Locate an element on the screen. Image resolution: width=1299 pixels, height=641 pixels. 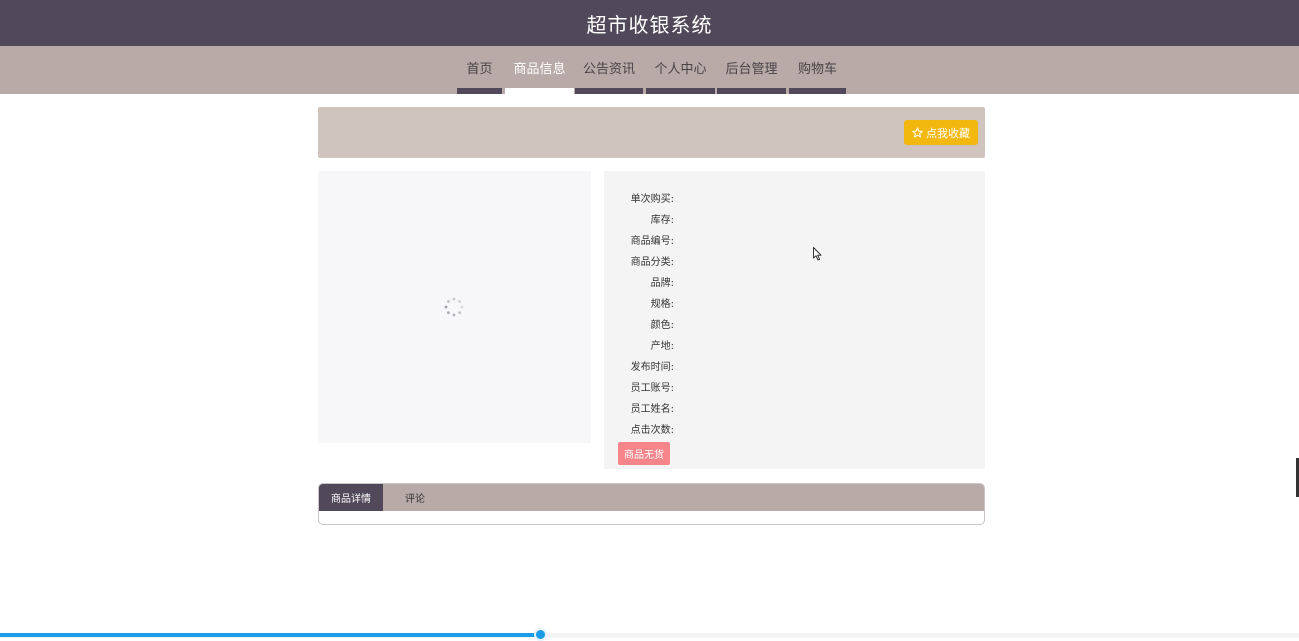
star-outline-icon is located at coordinates (917, 132).